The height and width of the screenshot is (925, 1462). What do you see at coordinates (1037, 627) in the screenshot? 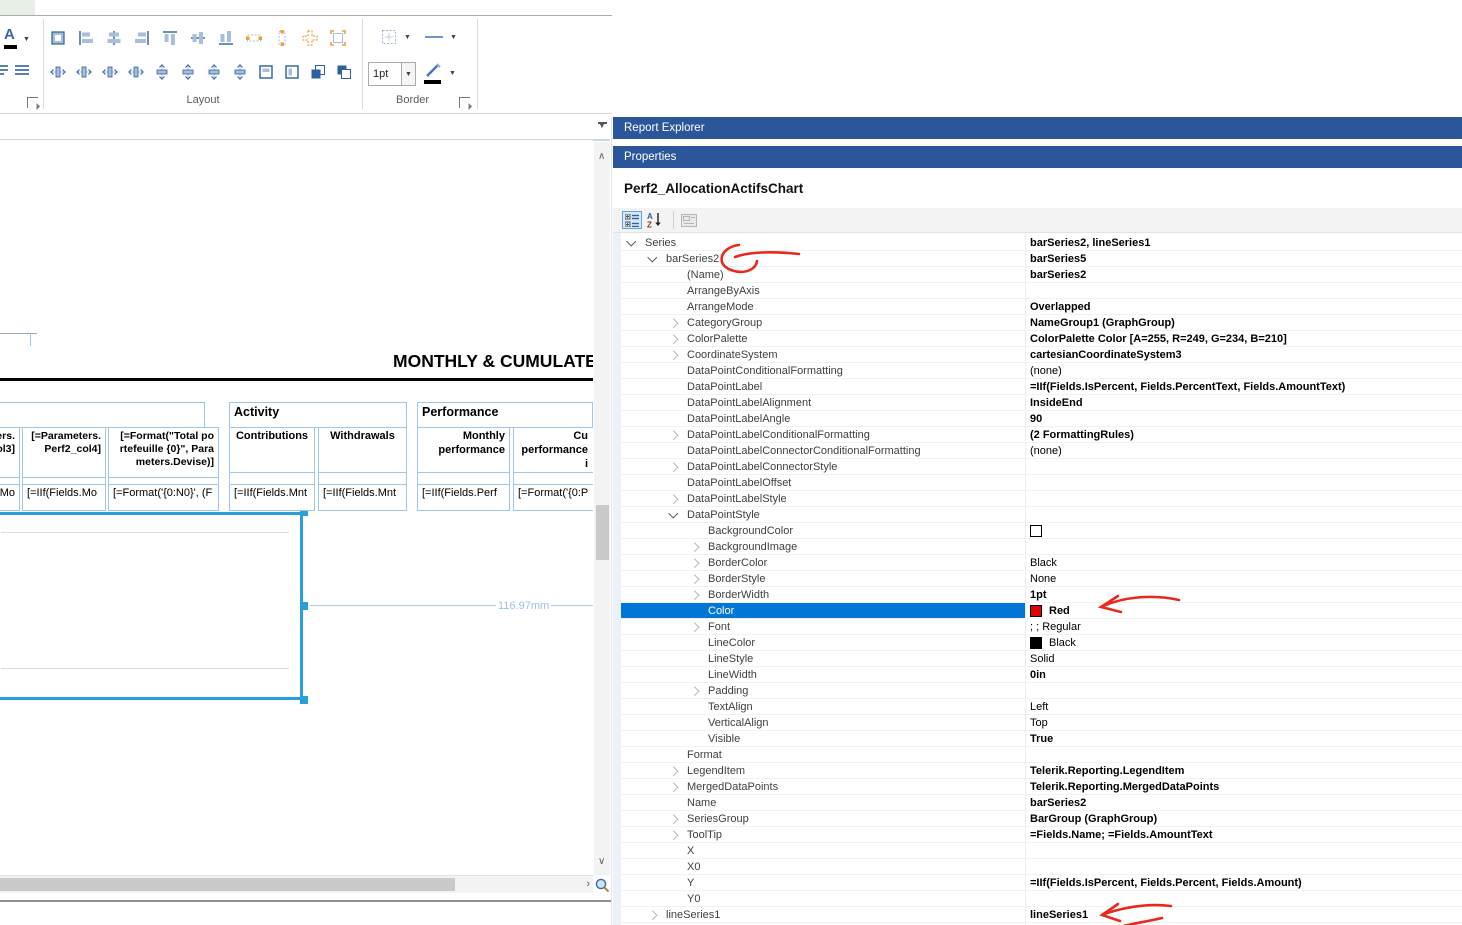
I see `property-row-font: Font ; ; Regular` at bounding box center [1037, 627].